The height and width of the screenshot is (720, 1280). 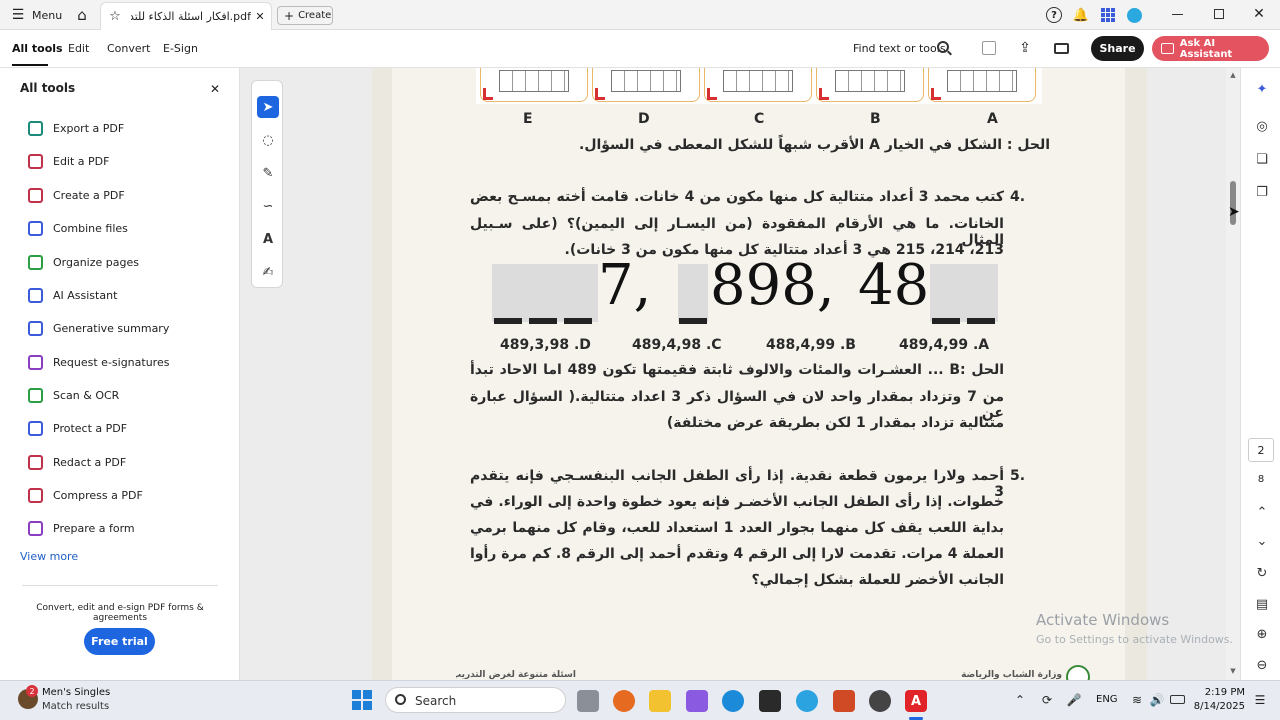 I want to click on tool-item-label: AI Assistant, so click(x=85, y=295).